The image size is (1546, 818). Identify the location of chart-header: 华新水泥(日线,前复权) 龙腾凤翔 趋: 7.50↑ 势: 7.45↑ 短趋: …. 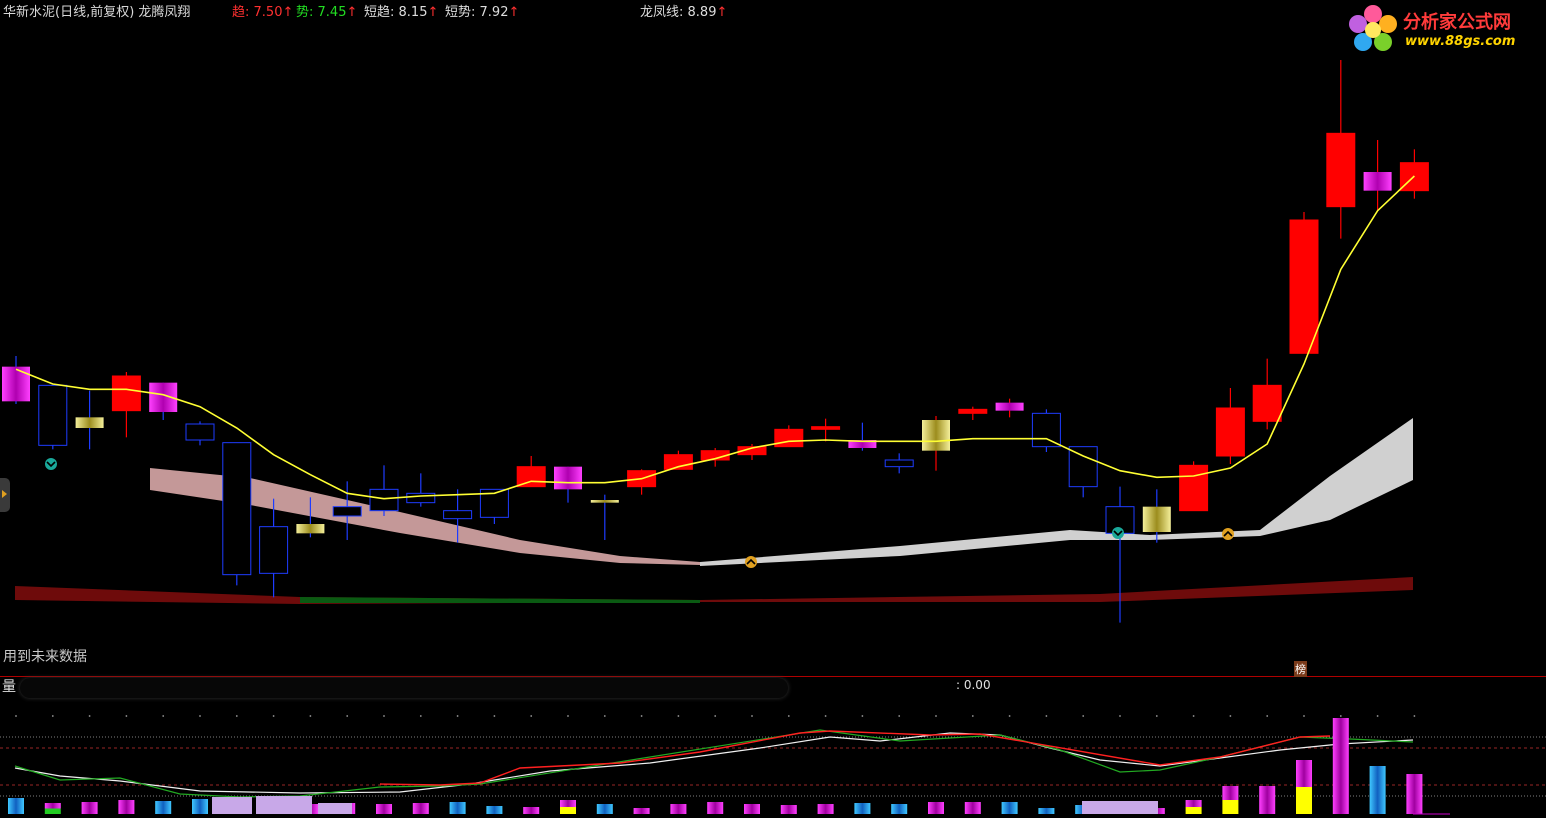
(450, 10).